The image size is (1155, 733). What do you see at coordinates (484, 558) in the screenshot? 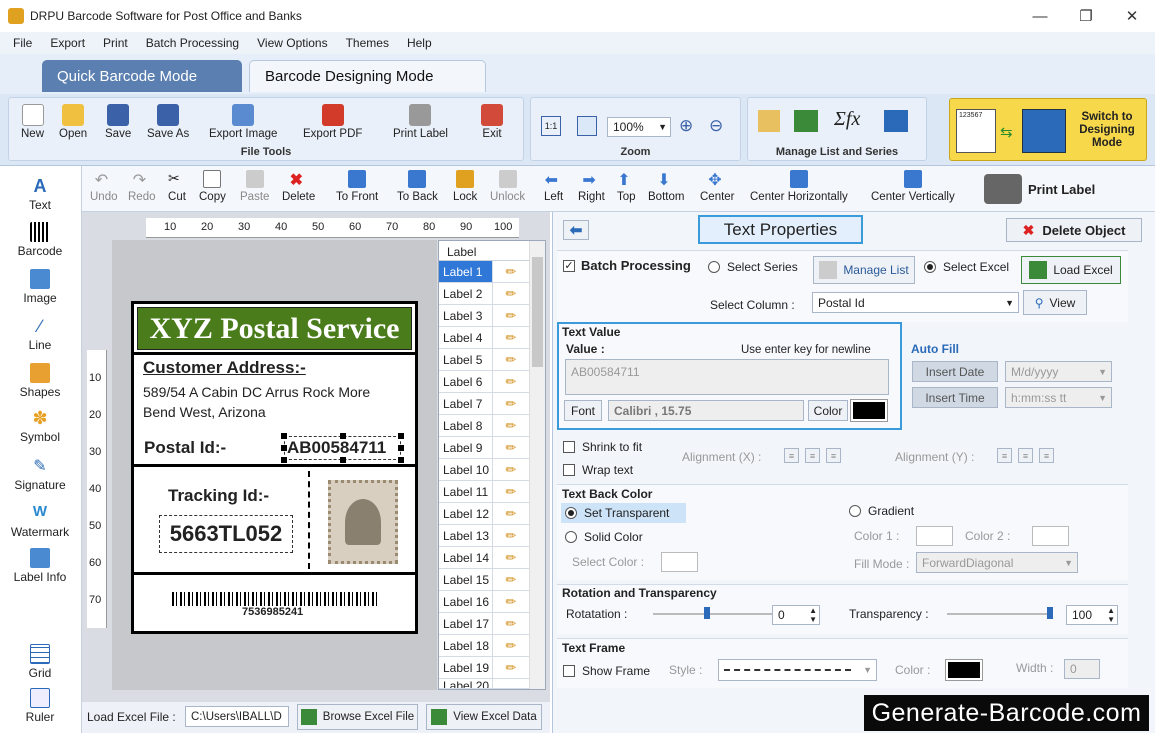
I see `label-list-item: Label 14 ✏` at bounding box center [484, 558].